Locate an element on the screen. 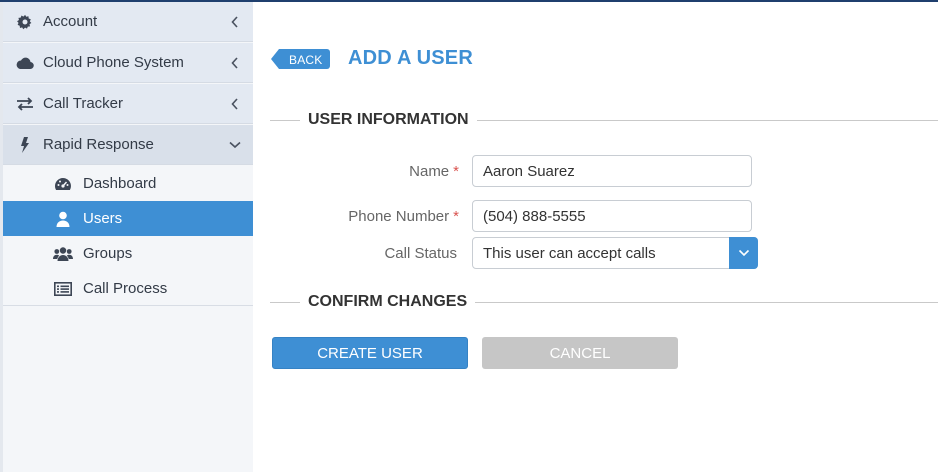  sidebar-item-label: Account is located at coordinates (70, 21).